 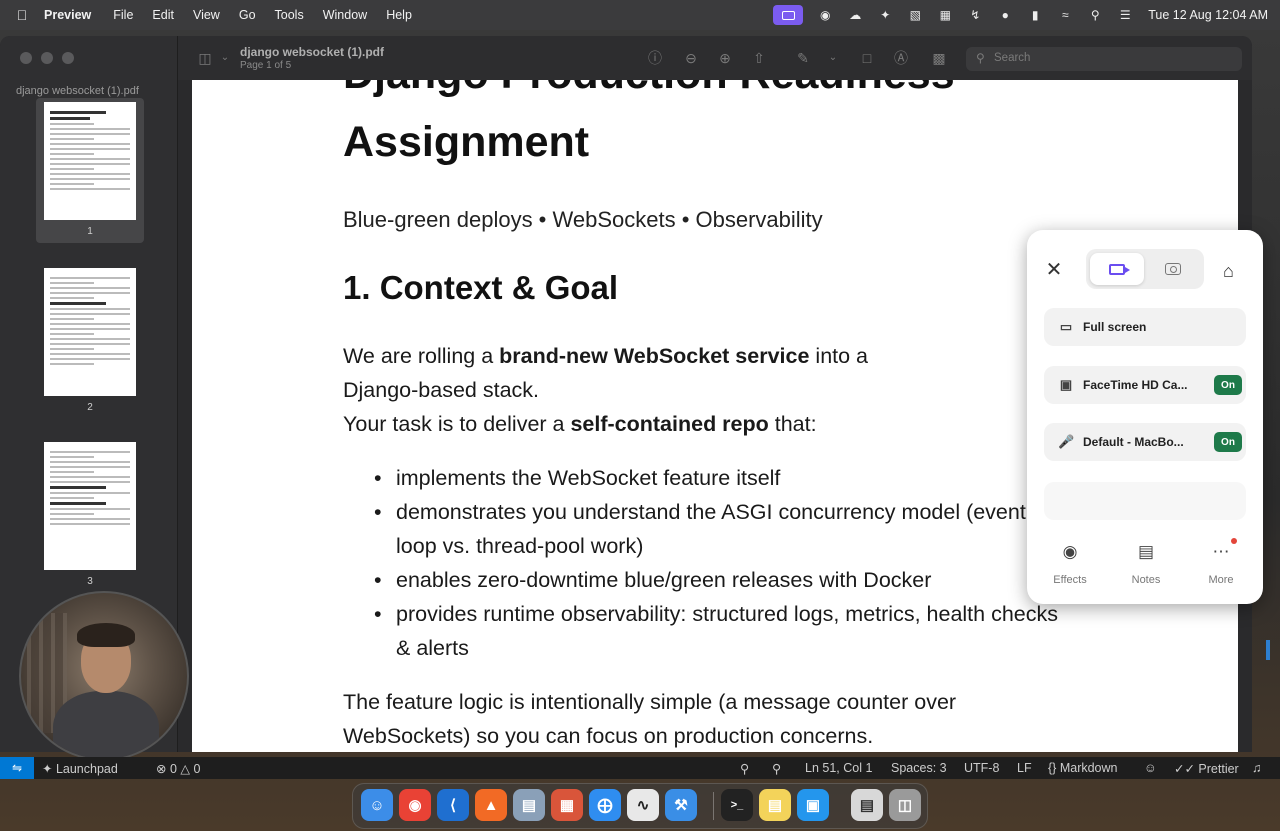 I want to click on camera-icon: ▣, so click(x=1066, y=384).